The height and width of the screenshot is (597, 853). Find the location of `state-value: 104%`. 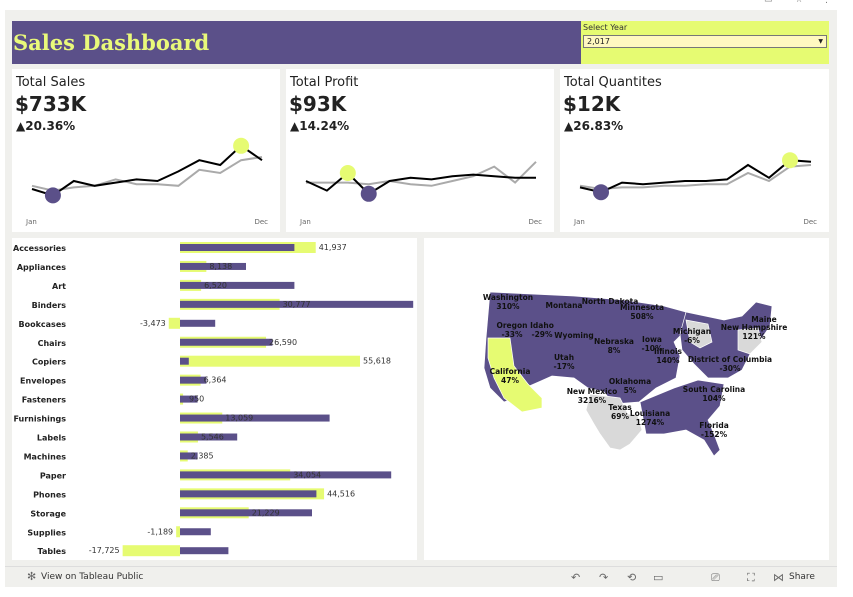

state-value: 104% is located at coordinates (714, 398).